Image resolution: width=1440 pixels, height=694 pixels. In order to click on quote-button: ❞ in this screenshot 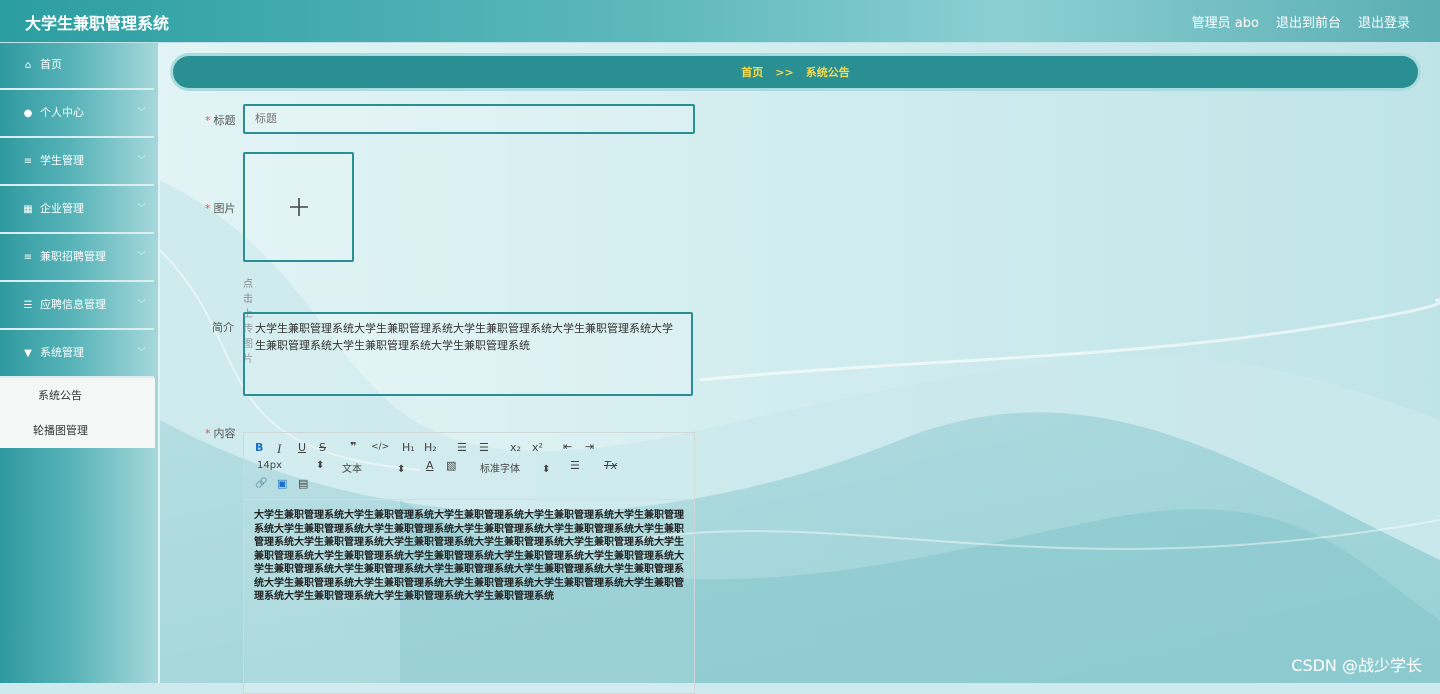, I will do `click(353, 446)`.